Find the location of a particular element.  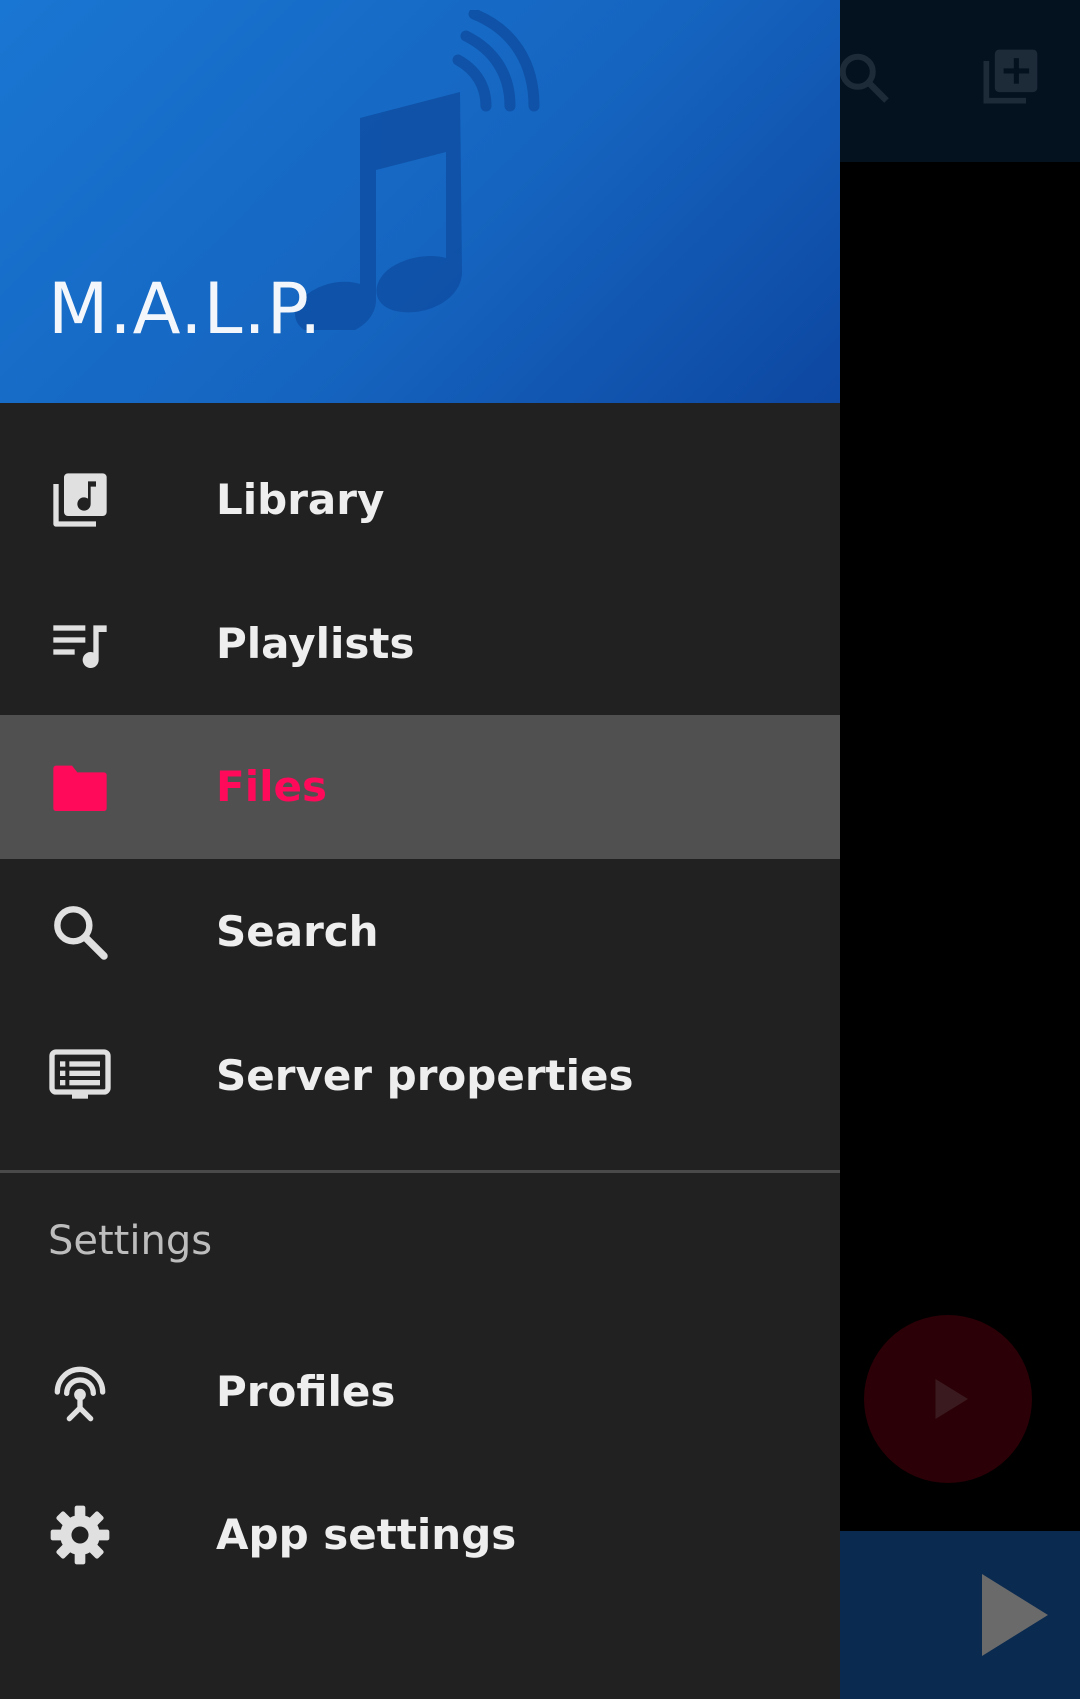

nav-item-app-settings: App settings is located at coordinates (420, 1535).